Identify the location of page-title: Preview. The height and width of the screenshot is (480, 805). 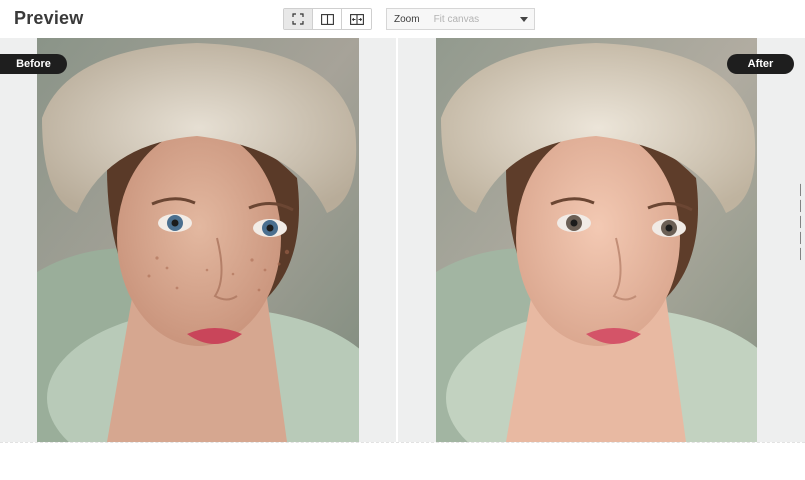
(49, 18).